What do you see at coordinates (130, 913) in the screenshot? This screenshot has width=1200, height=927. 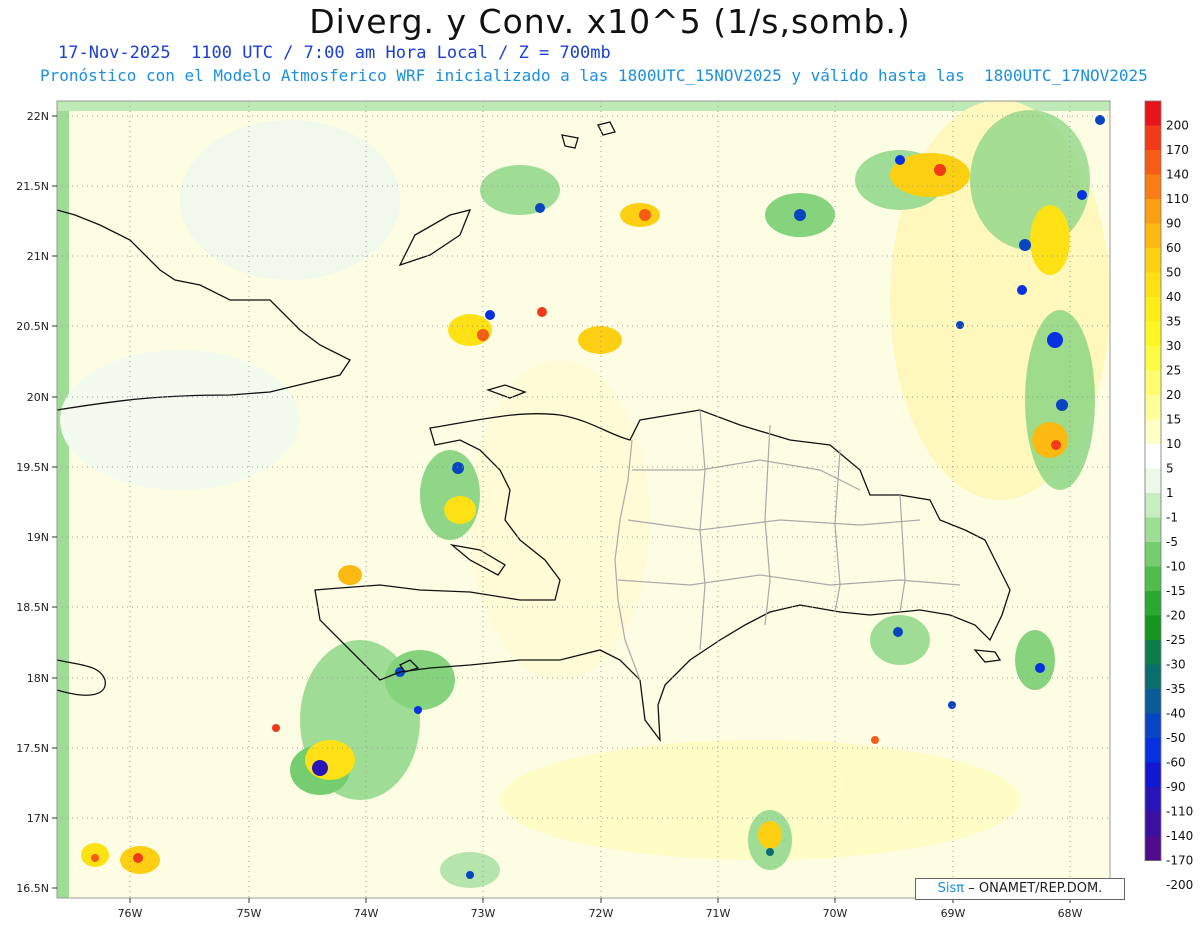 I see `lon-label: 76W` at bounding box center [130, 913].